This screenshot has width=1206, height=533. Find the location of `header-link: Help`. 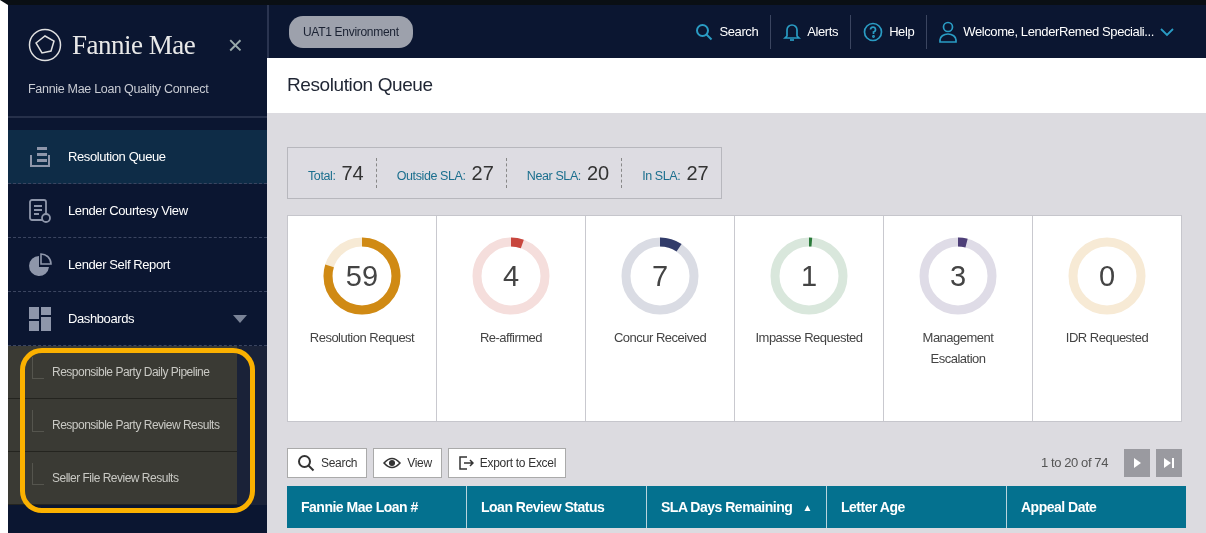

header-link: Help is located at coordinates (888, 31).